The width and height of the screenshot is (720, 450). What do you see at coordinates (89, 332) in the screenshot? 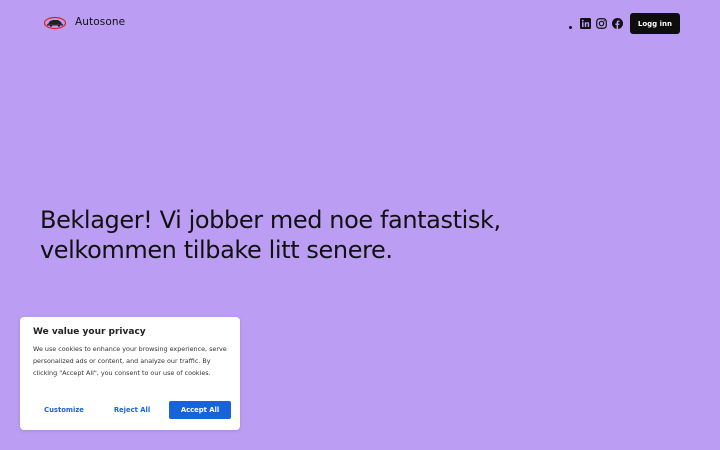
I see `cookie-title: We value your privacy` at bounding box center [89, 332].